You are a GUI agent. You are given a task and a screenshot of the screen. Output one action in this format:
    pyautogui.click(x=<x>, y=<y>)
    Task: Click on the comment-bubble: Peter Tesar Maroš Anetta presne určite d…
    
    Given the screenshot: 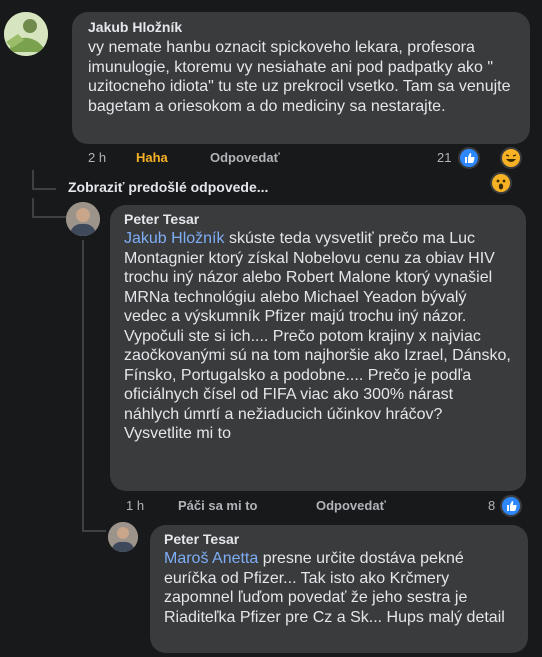 What is the action you would take?
    pyautogui.click(x=339, y=589)
    